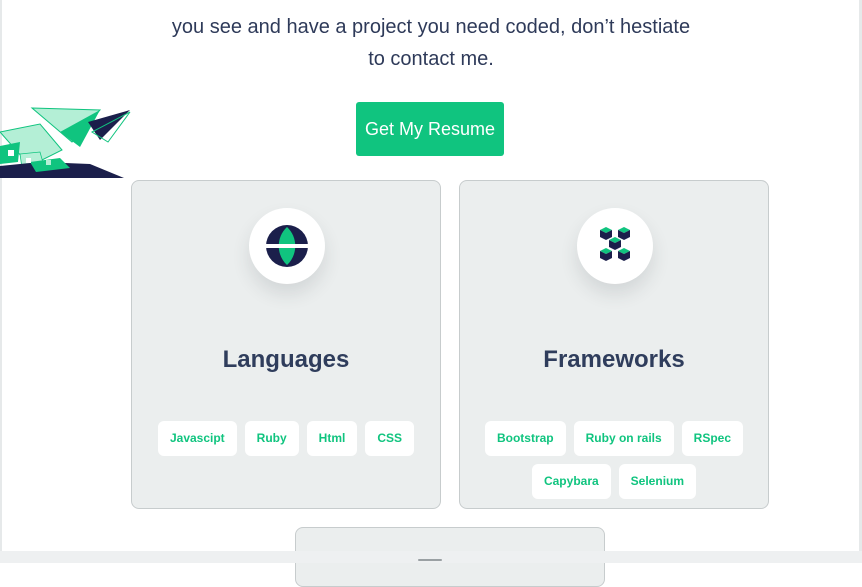 This screenshot has height=587, width=862. What do you see at coordinates (332, 438) in the screenshot?
I see `skill-tag: Html` at bounding box center [332, 438].